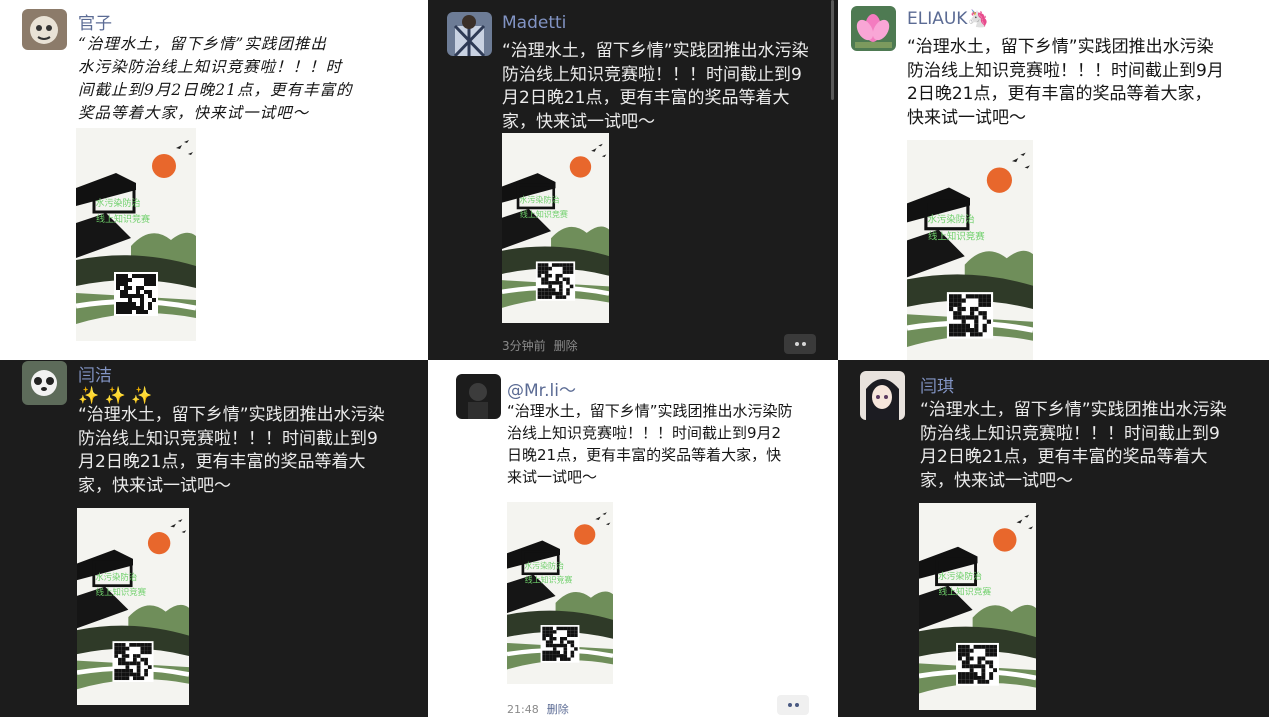 This screenshot has height=717, width=1269. What do you see at coordinates (937, 384) in the screenshot?
I see `user-name: 闫琪` at bounding box center [937, 384].